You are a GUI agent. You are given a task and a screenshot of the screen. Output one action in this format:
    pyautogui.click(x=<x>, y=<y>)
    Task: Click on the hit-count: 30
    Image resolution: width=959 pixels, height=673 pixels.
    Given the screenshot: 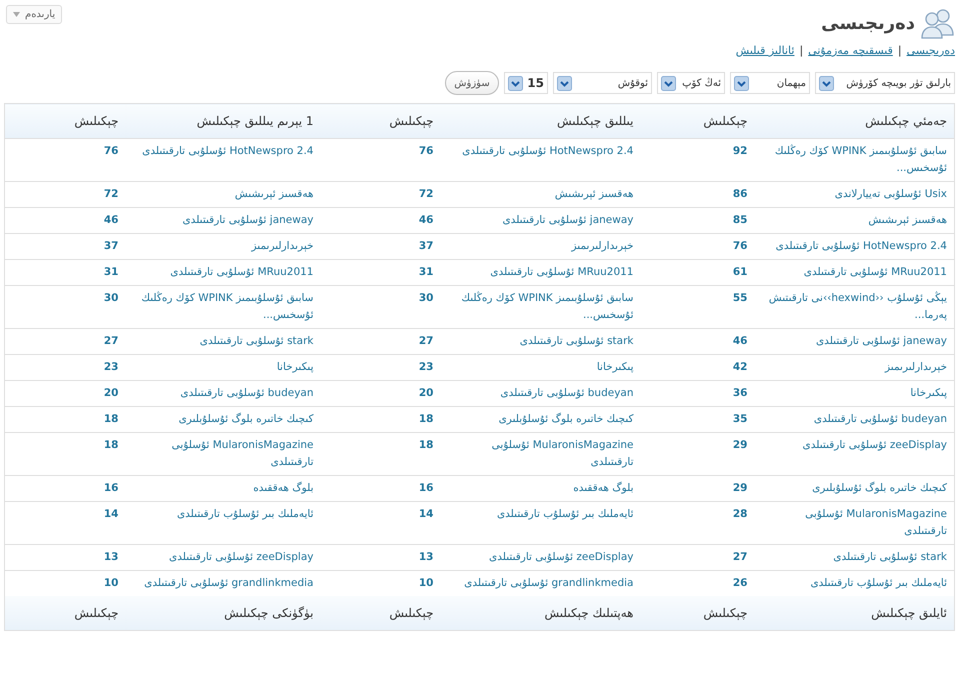 What is the action you would take?
    pyautogui.click(x=111, y=298)
    